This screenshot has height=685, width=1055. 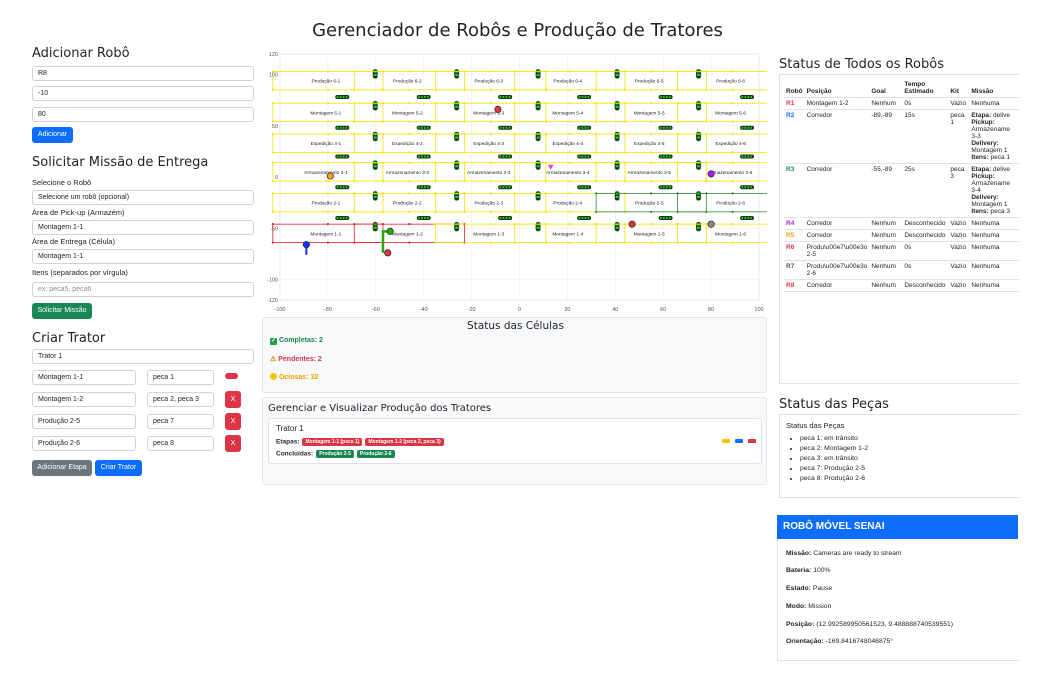 What do you see at coordinates (300, 359) in the screenshot?
I see `pending-text: Pendentes: 2` at bounding box center [300, 359].